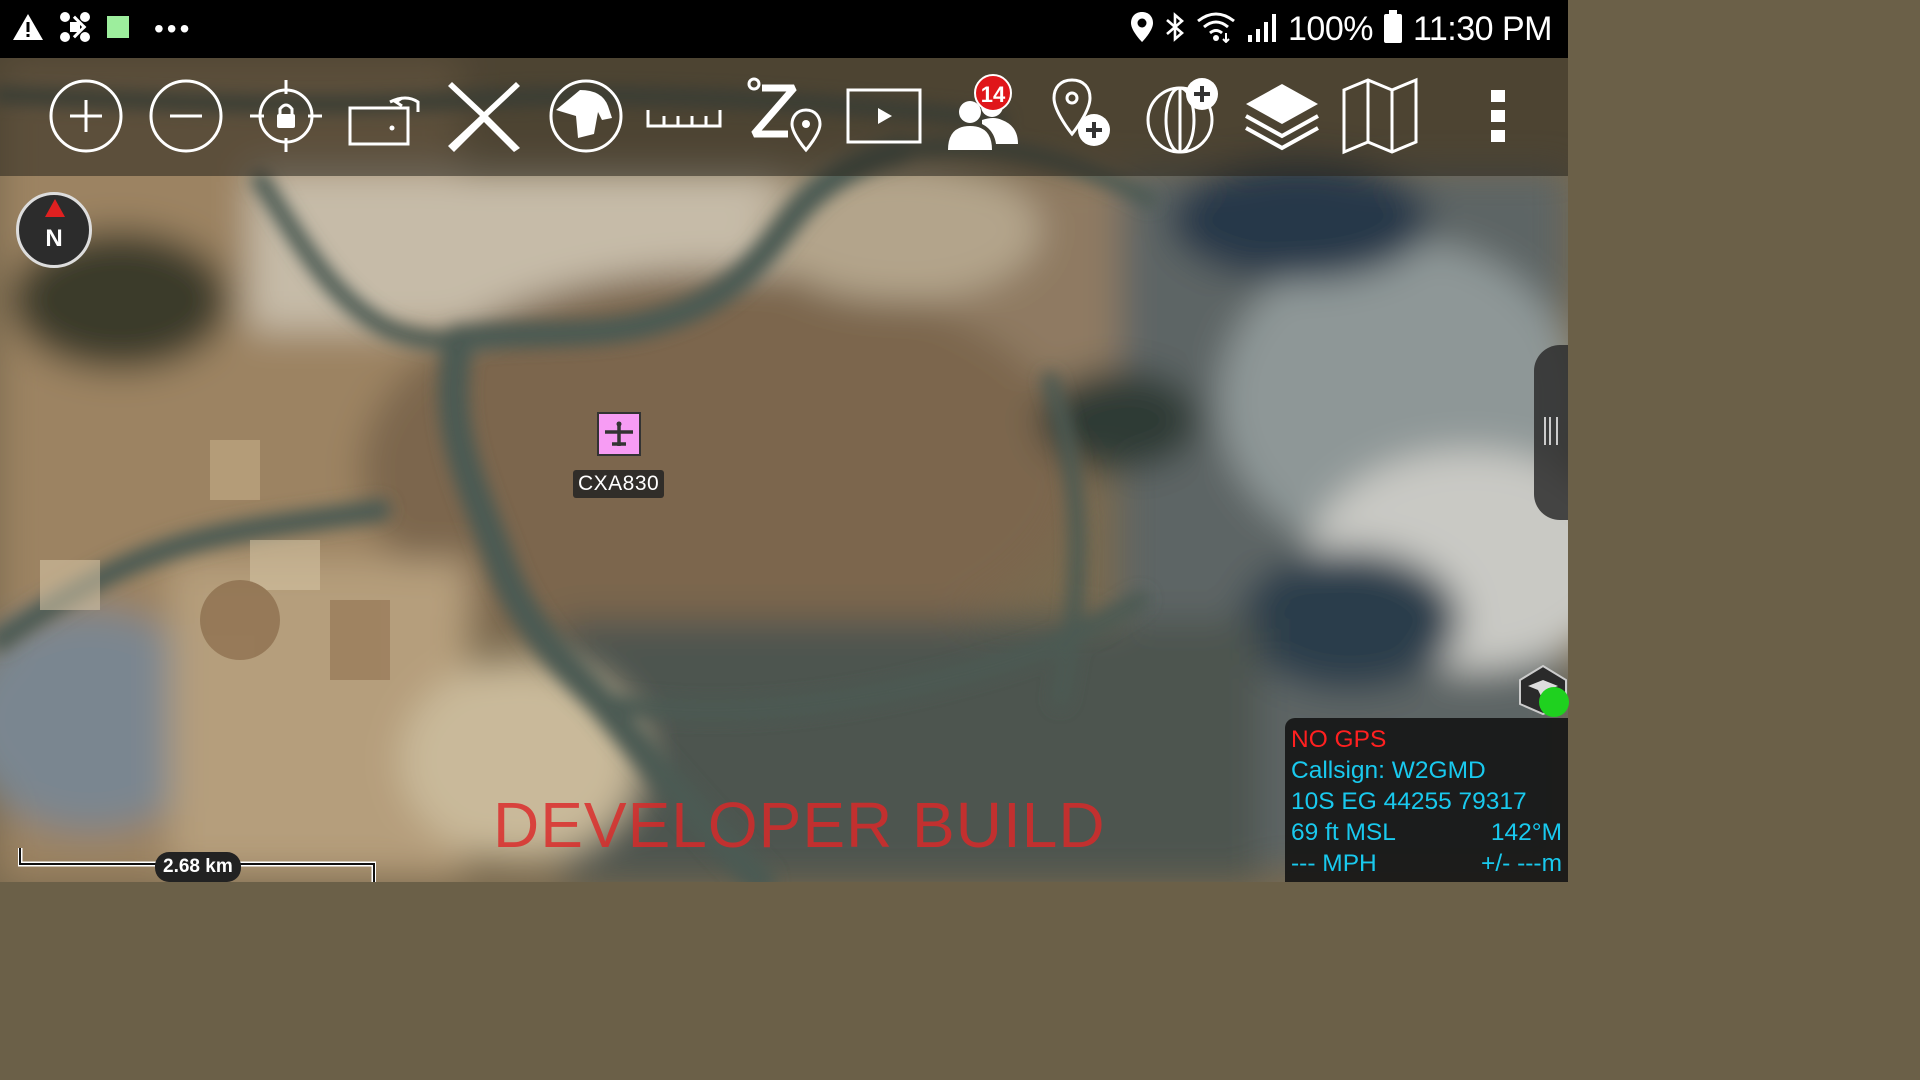 The width and height of the screenshot is (1920, 1080). What do you see at coordinates (1175, 29) in the screenshot?
I see `bluetooth-icon` at bounding box center [1175, 29].